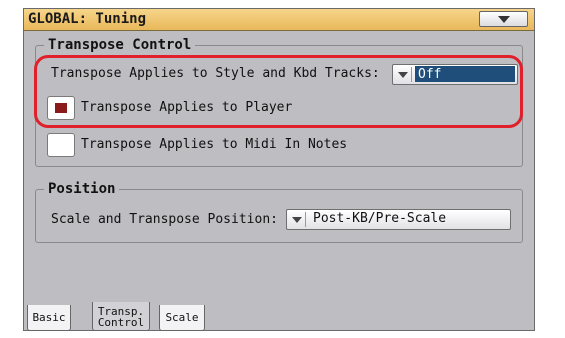  What do you see at coordinates (279, 316) in the screenshot?
I see `tab-bar: Basic Transp. Control Scale` at bounding box center [279, 316].